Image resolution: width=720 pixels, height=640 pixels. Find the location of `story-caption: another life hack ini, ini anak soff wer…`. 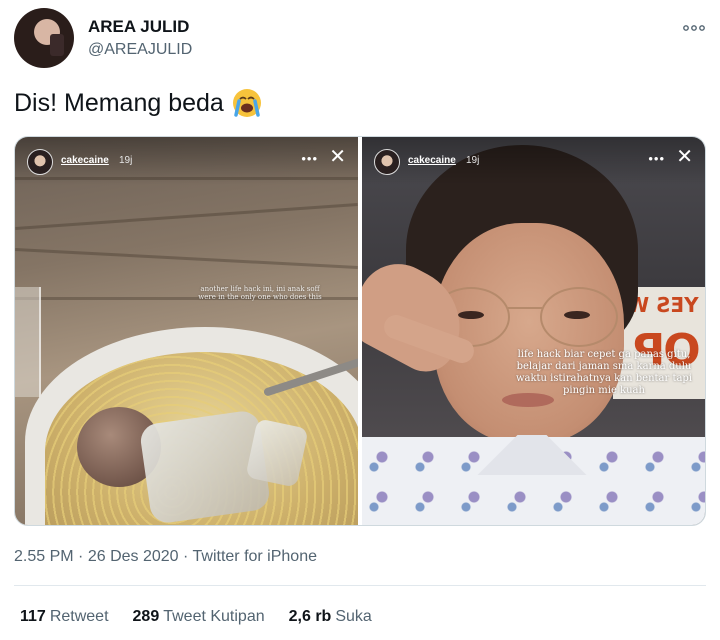

story-caption: another life hack ini, ini anak soff wer… is located at coordinates (260, 293).